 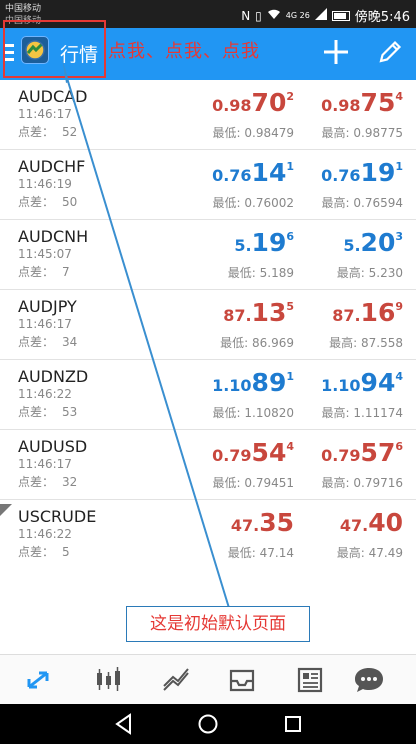 What do you see at coordinates (378, 312) in the screenshot?
I see `ask-price-main: 16` at bounding box center [378, 312].